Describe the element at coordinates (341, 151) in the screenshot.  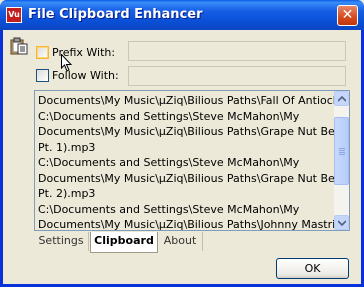
I see `scroll-thumb` at that location.